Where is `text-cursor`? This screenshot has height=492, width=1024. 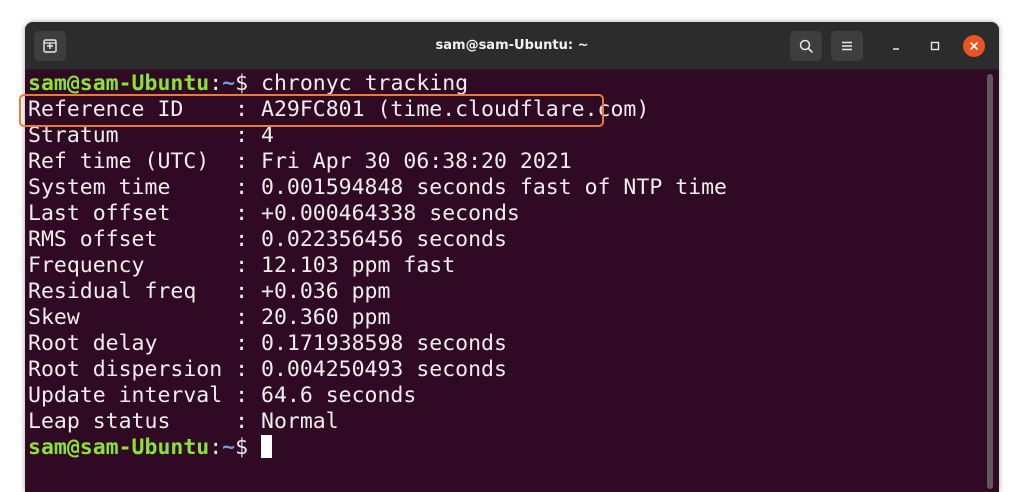 text-cursor is located at coordinates (267, 446).